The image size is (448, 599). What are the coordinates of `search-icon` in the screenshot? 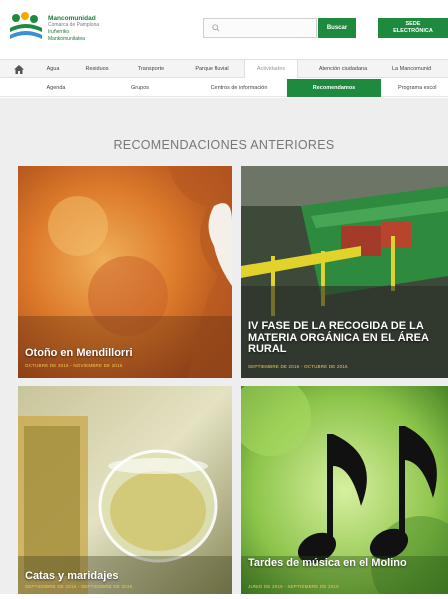 It's located at (216, 28).